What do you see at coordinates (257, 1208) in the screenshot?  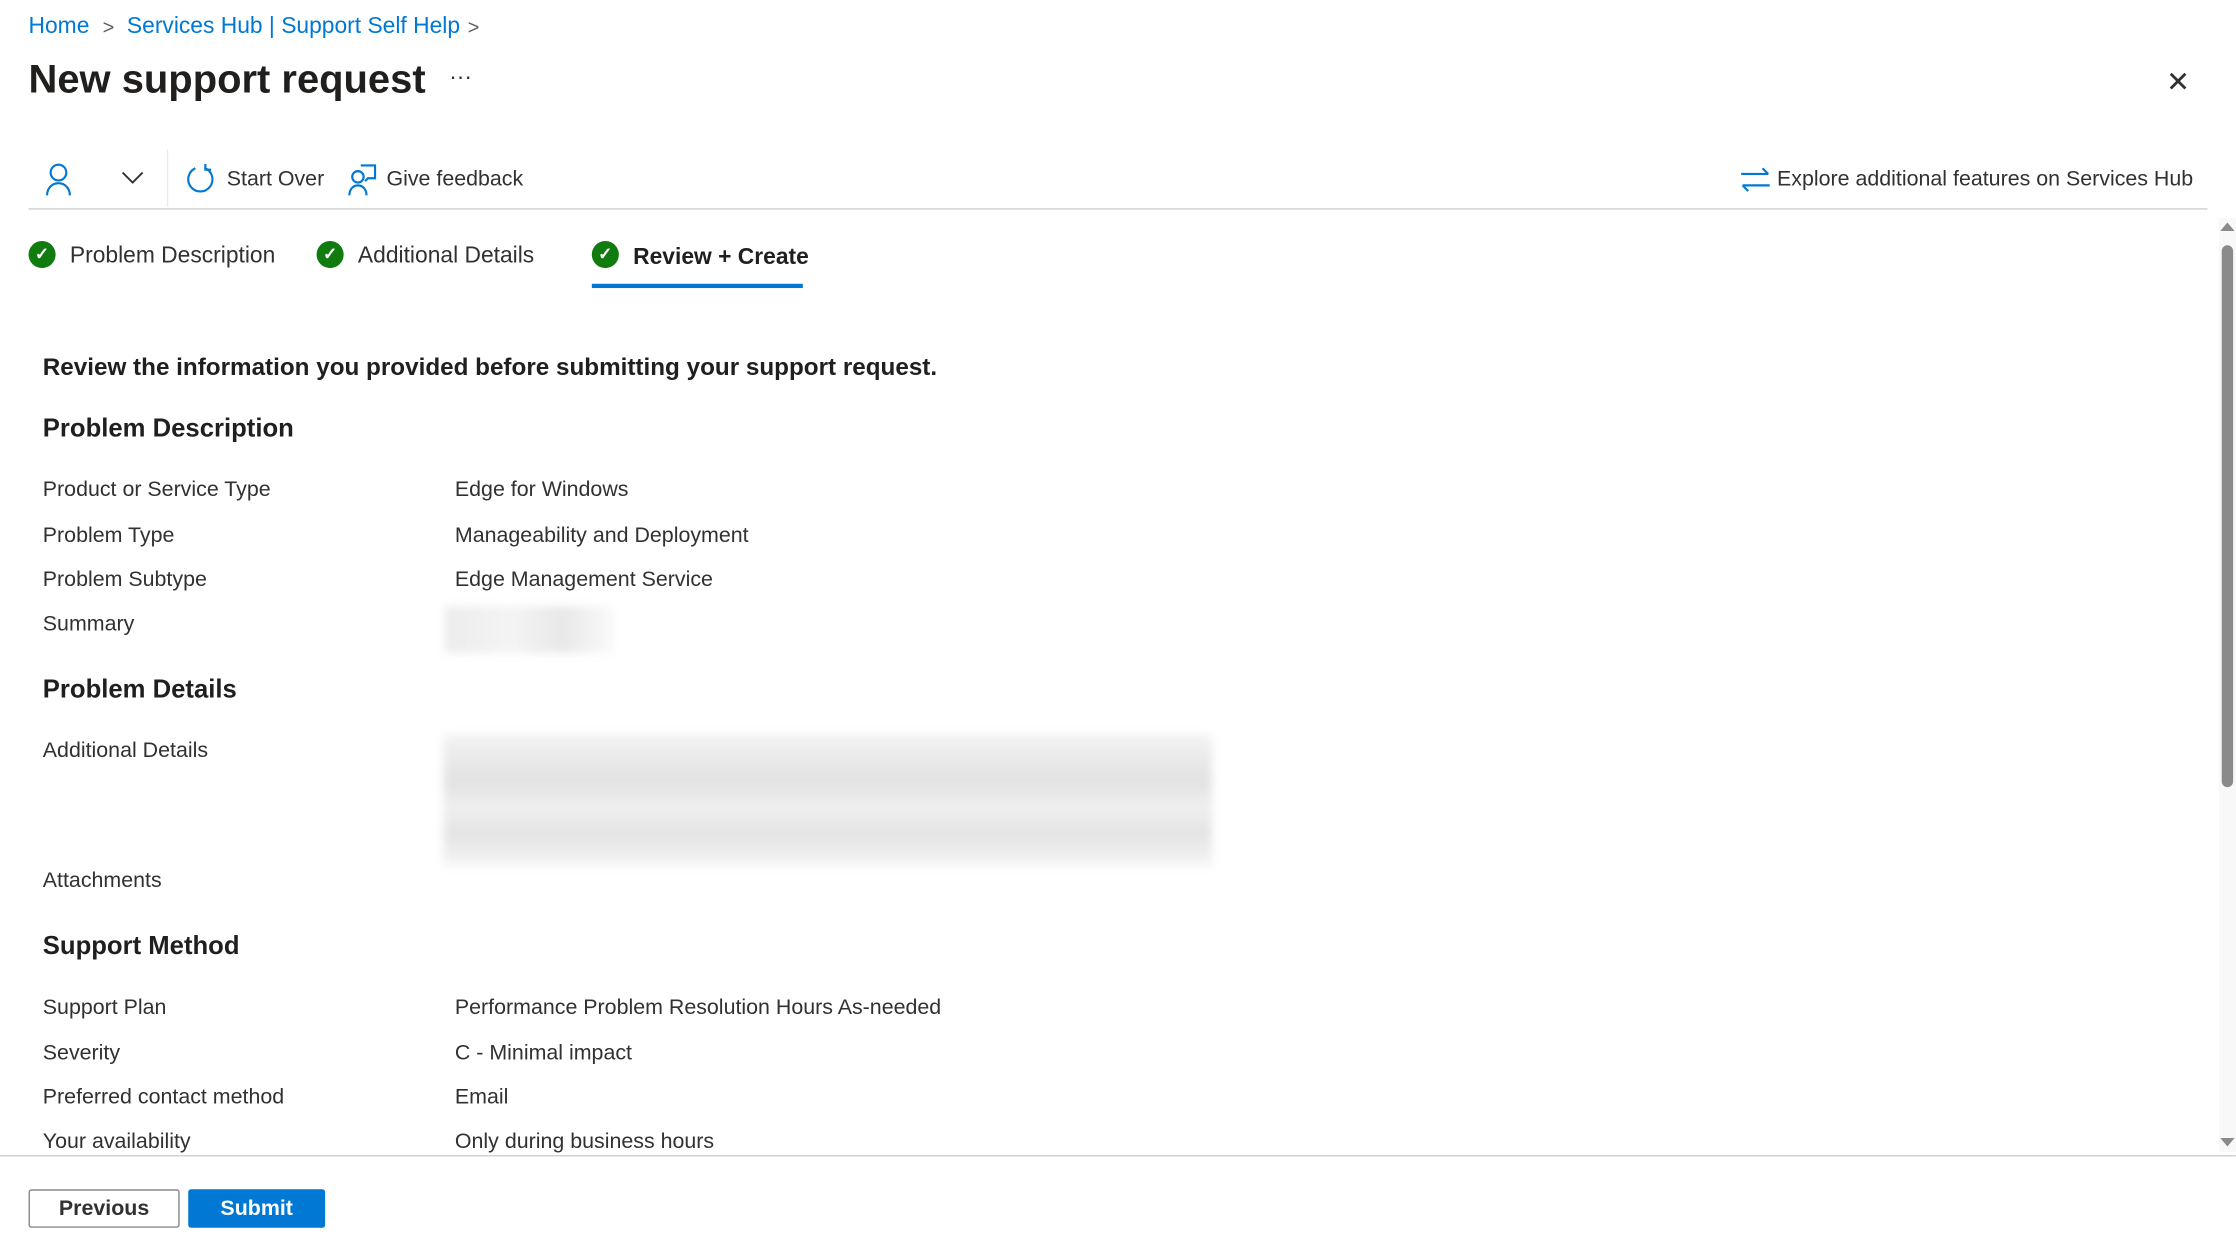 I see `submit-button: Submit` at bounding box center [257, 1208].